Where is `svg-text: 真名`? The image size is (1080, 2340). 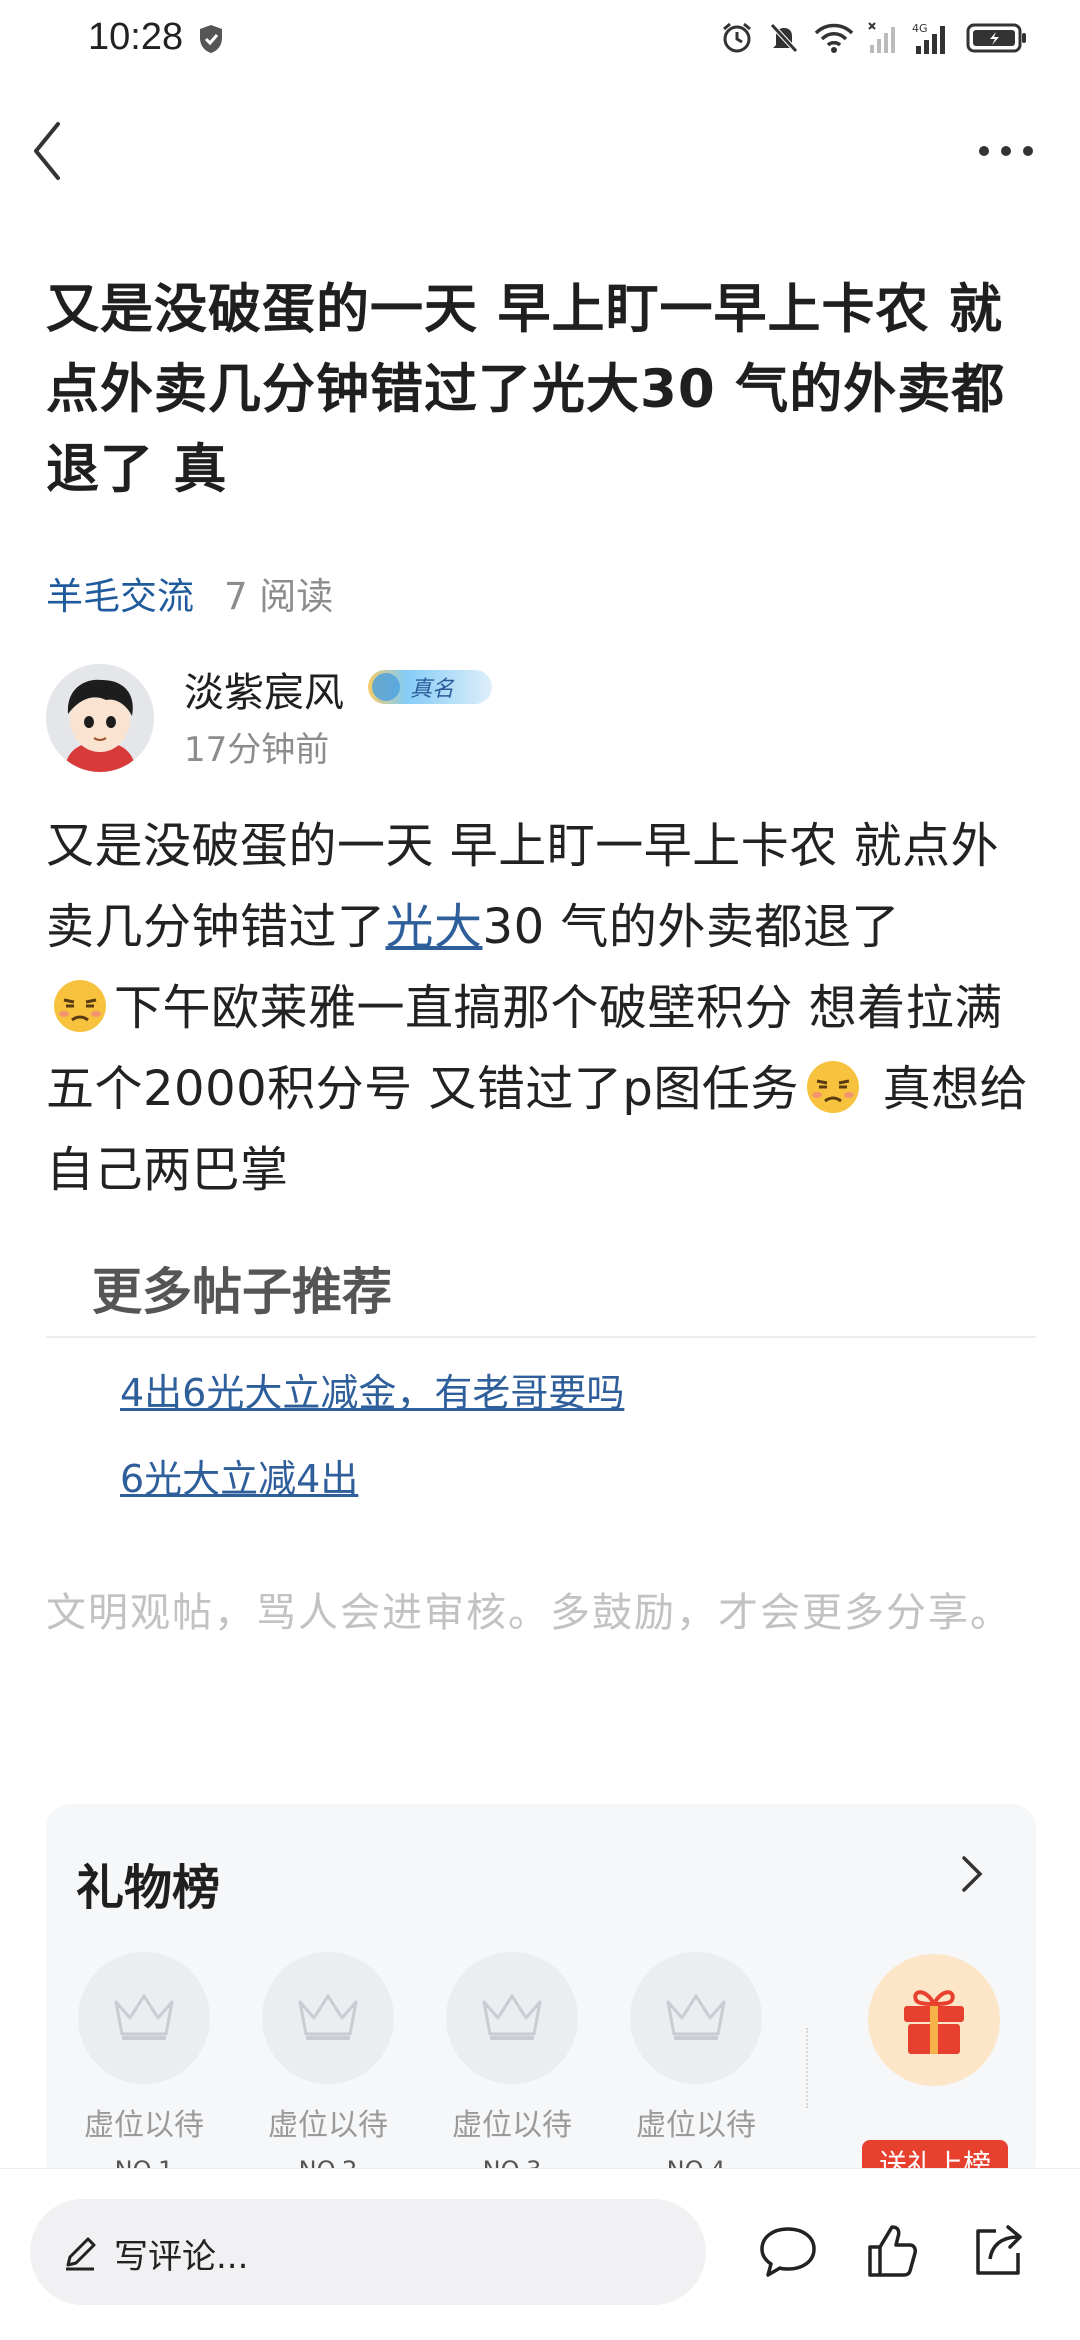 svg-text: 真名 is located at coordinates (432, 689).